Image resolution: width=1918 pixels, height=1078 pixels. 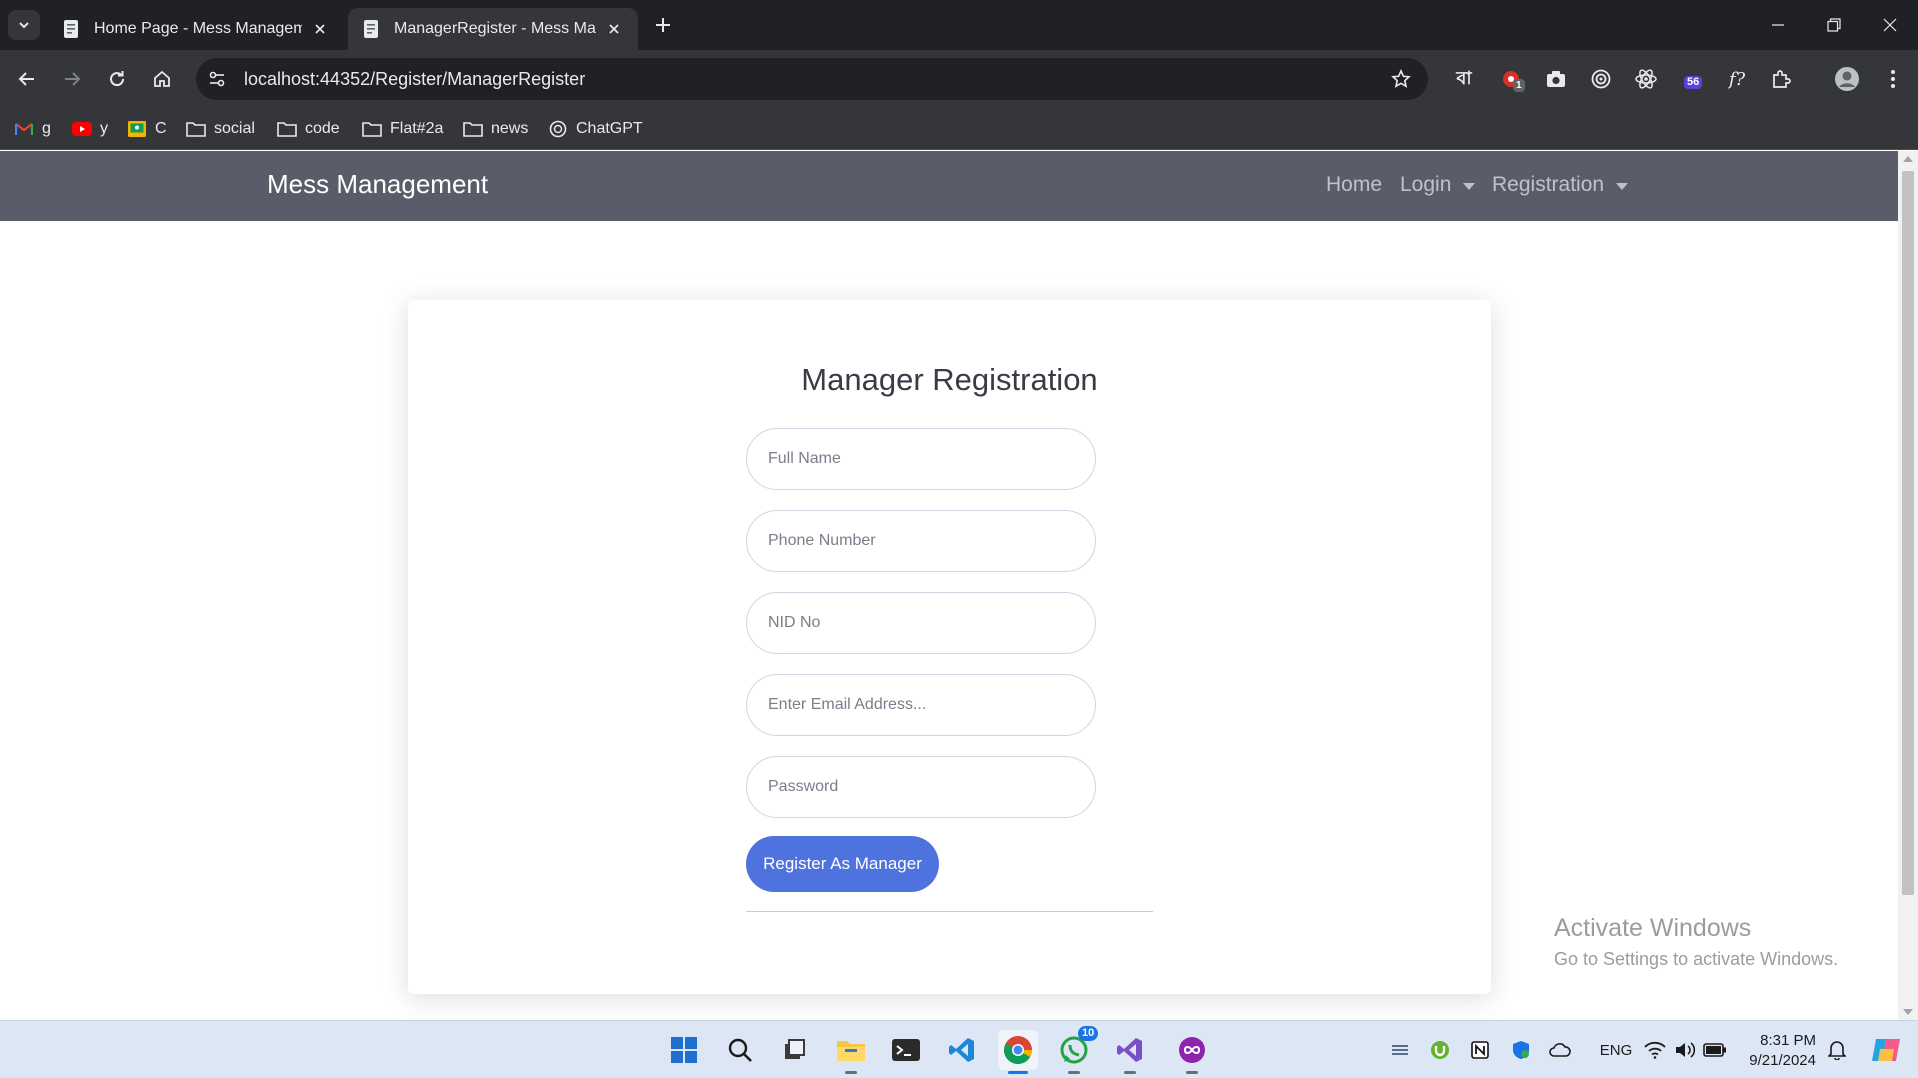 What do you see at coordinates (1646, 79) in the screenshot?
I see `react-devtools-button` at bounding box center [1646, 79].